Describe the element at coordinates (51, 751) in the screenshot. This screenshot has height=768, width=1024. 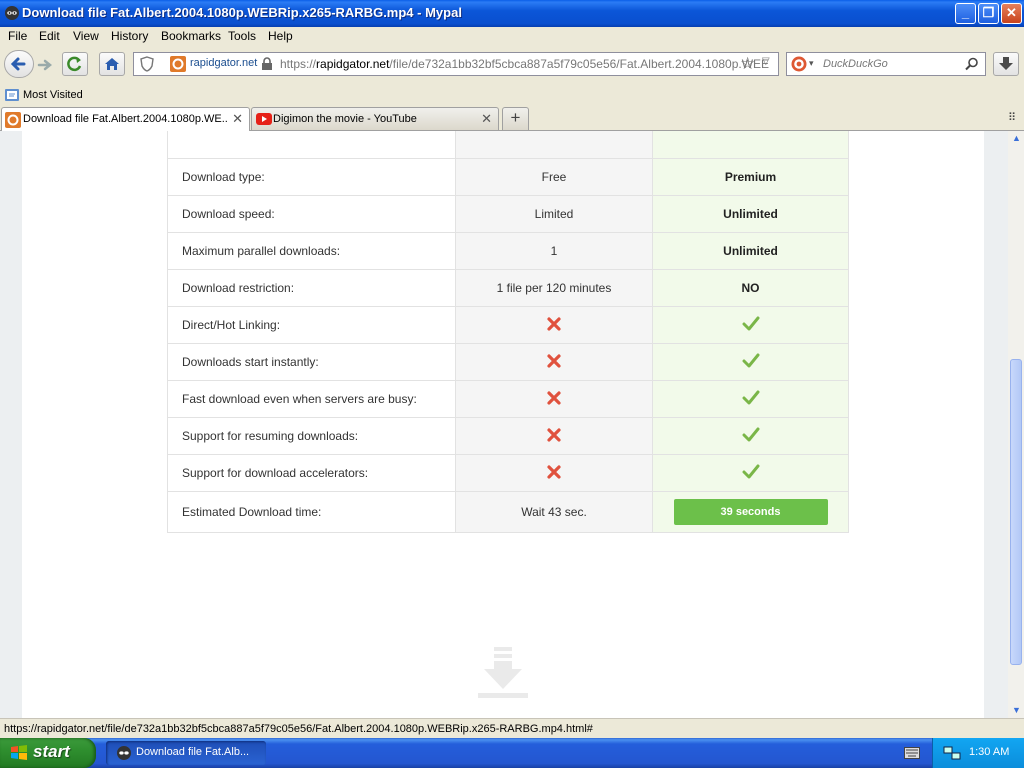
I see `start-label: start` at that location.